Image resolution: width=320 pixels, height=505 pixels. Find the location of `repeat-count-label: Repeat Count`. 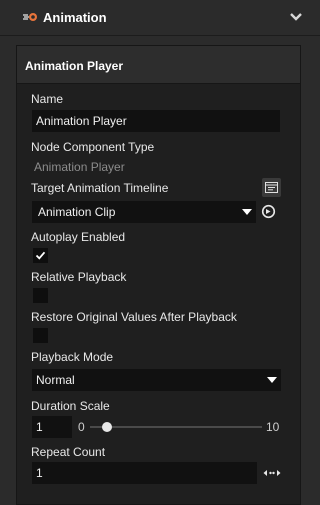

repeat-count-label: Repeat Count is located at coordinates (68, 452).